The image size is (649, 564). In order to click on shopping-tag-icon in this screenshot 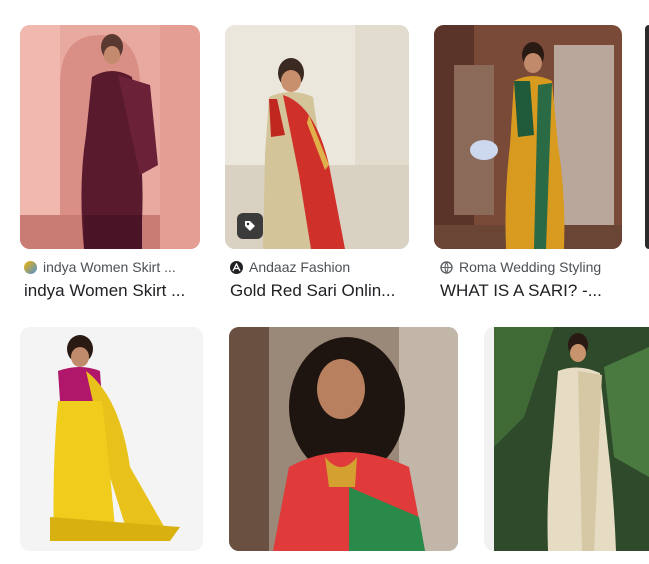, I will do `click(250, 226)`.